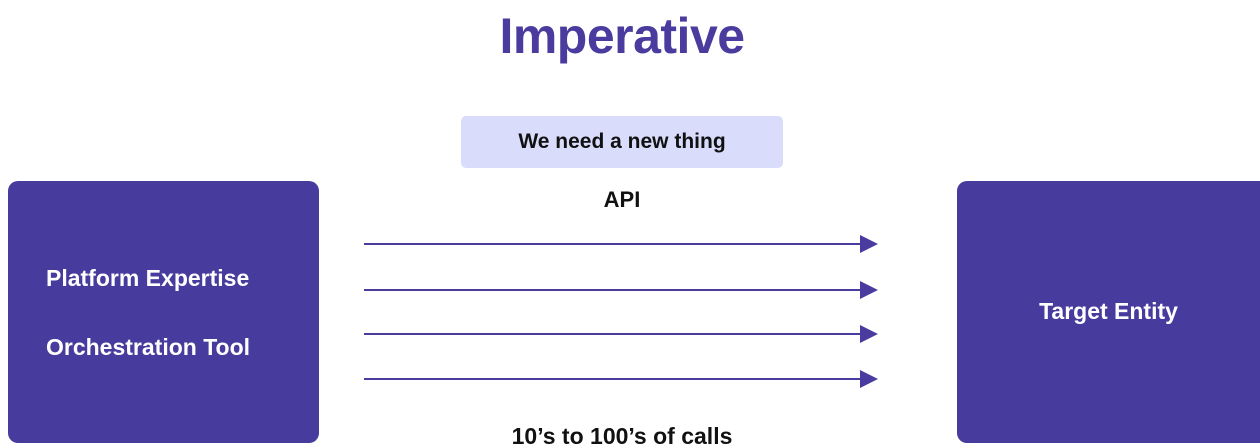 Image resolution: width=1260 pixels, height=446 pixels. I want to click on api-label: API, so click(622, 199).